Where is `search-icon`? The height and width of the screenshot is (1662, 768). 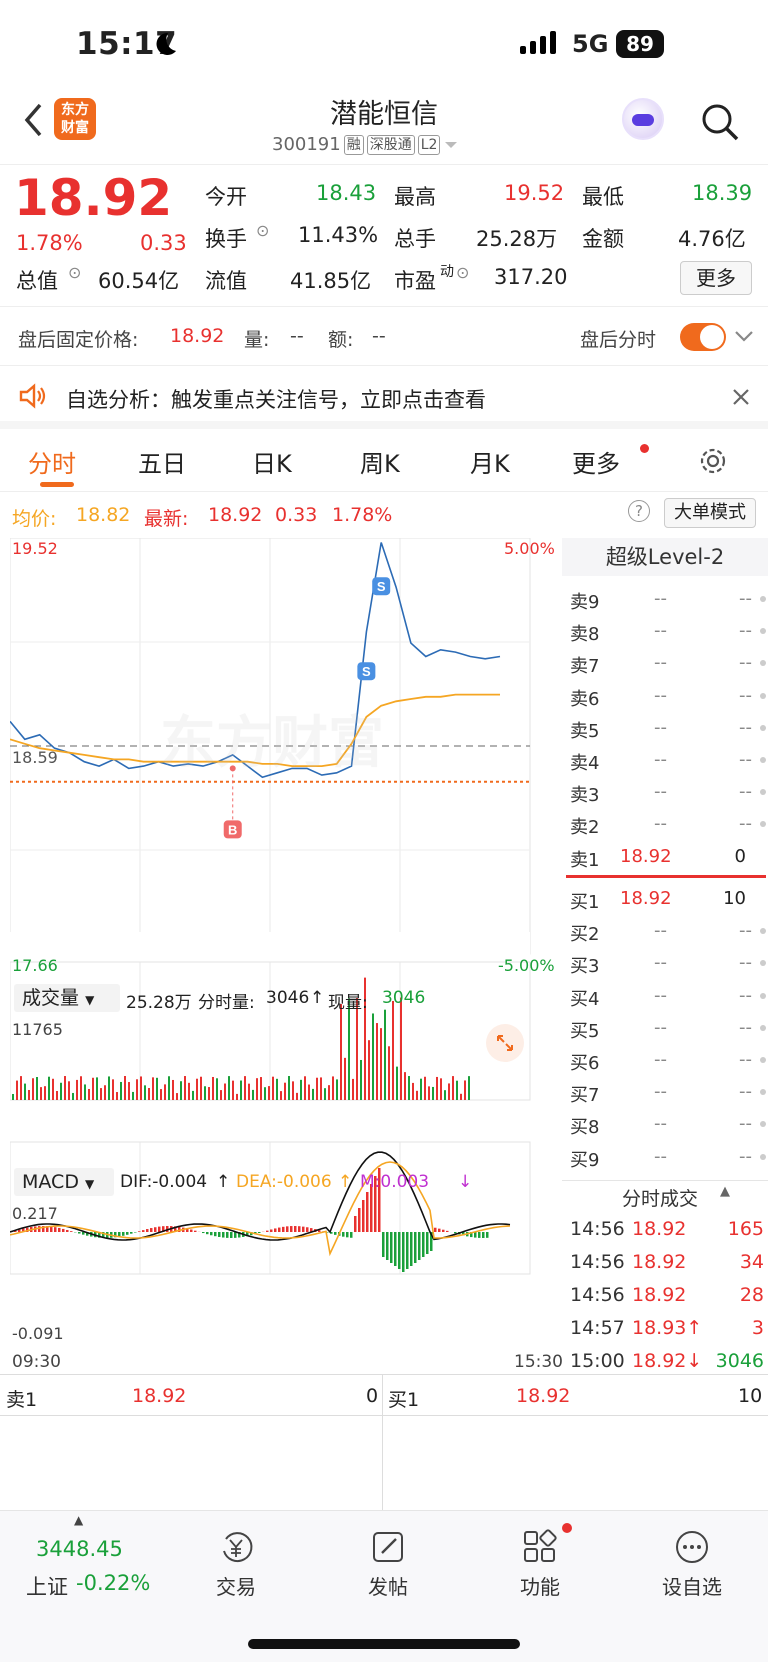
search-icon is located at coordinates (720, 122).